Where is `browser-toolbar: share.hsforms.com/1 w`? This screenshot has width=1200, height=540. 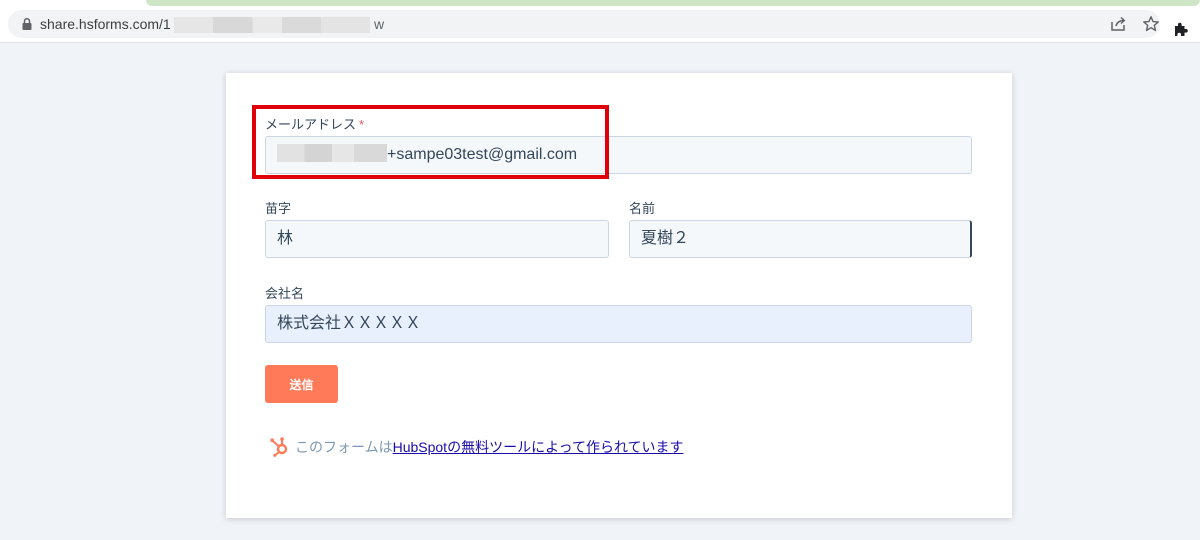
browser-toolbar: share.hsforms.com/1 w is located at coordinates (600, 25).